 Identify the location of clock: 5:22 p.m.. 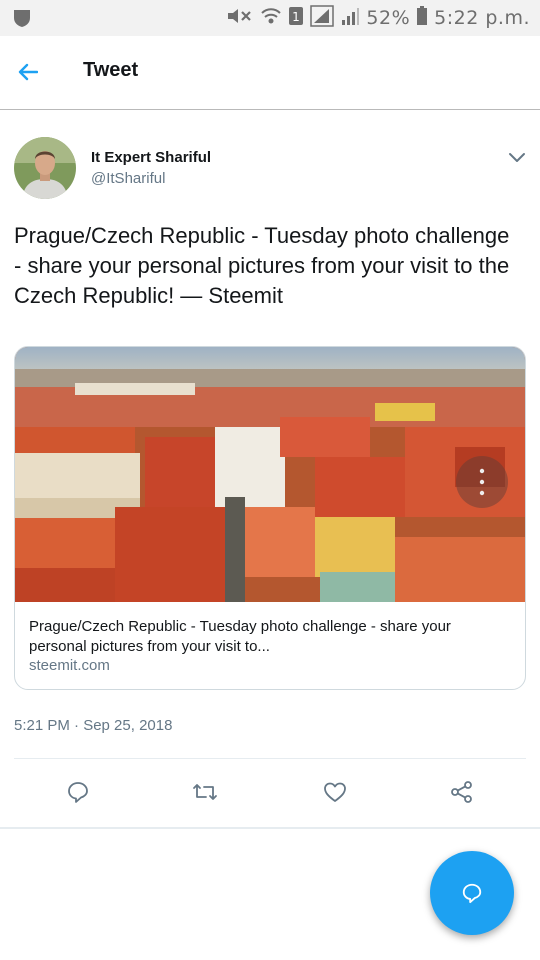
(482, 18).